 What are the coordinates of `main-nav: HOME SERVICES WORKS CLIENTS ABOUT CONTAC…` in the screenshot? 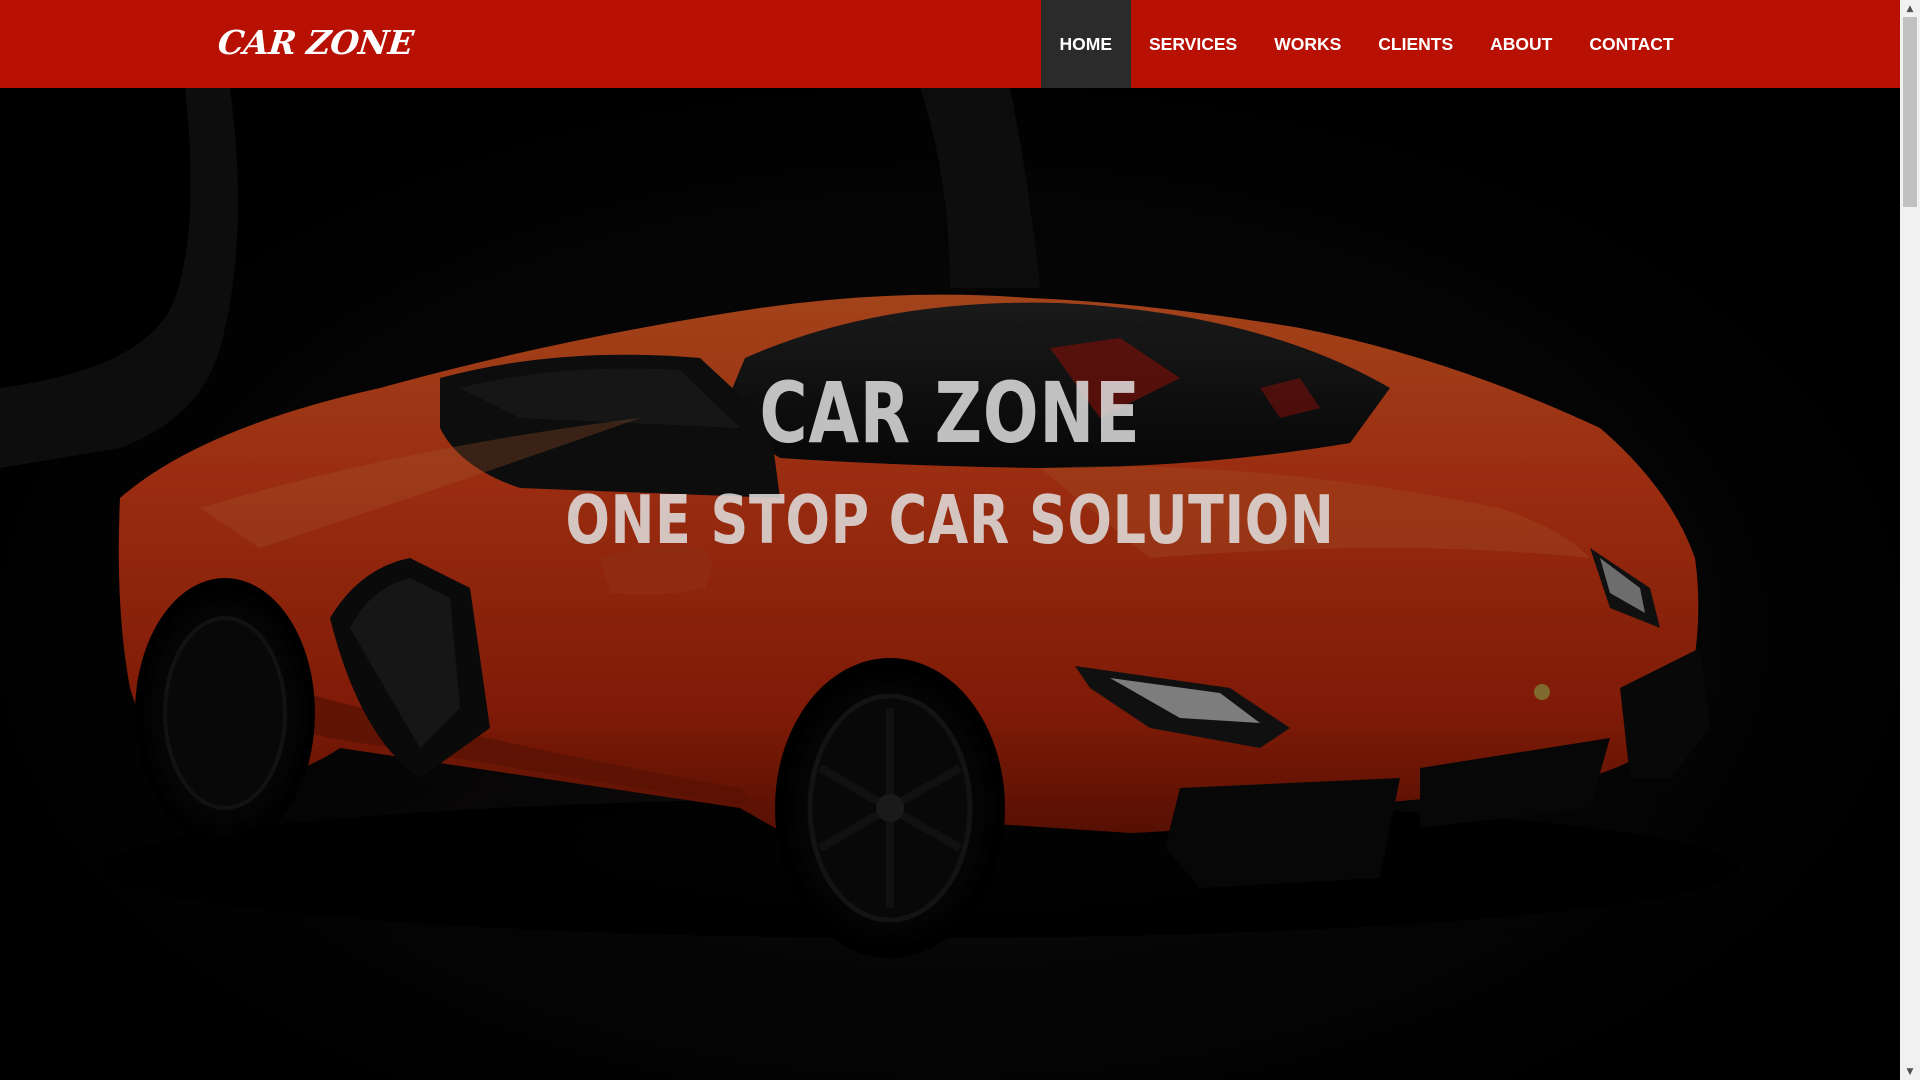 It's located at (1366, 44).